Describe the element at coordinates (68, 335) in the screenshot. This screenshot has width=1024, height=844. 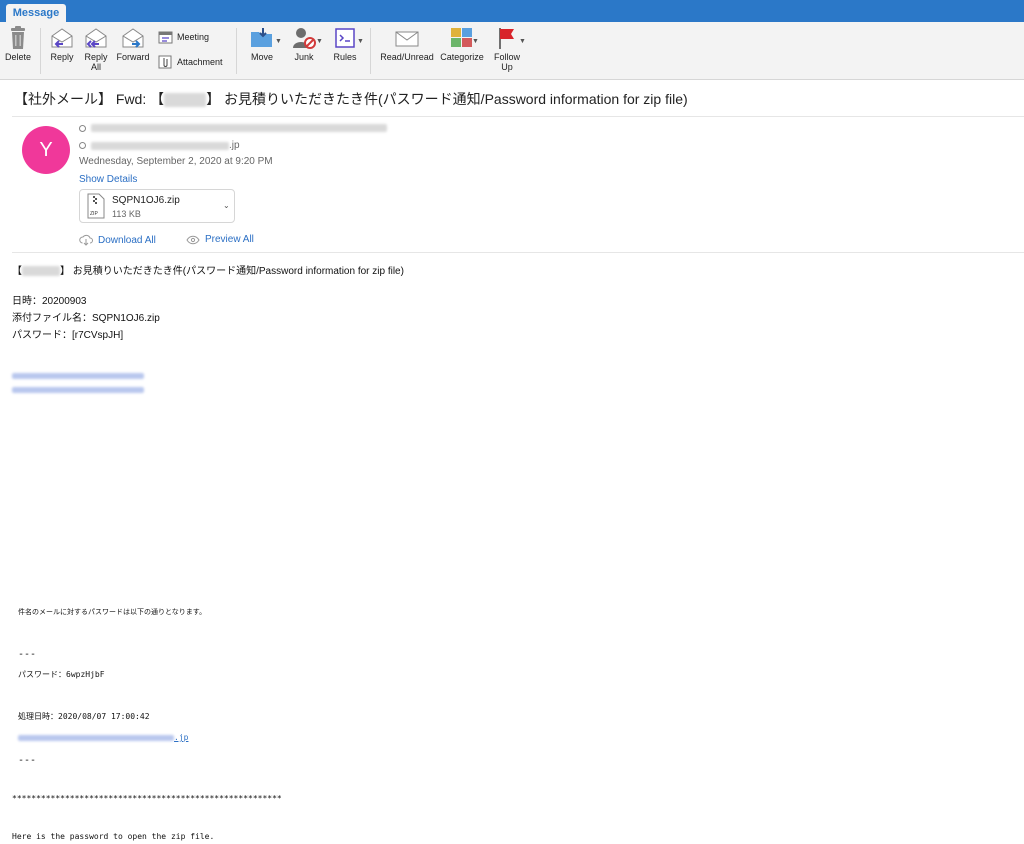
I see `password-line: パスワード：[r7CVspJH]` at that location.